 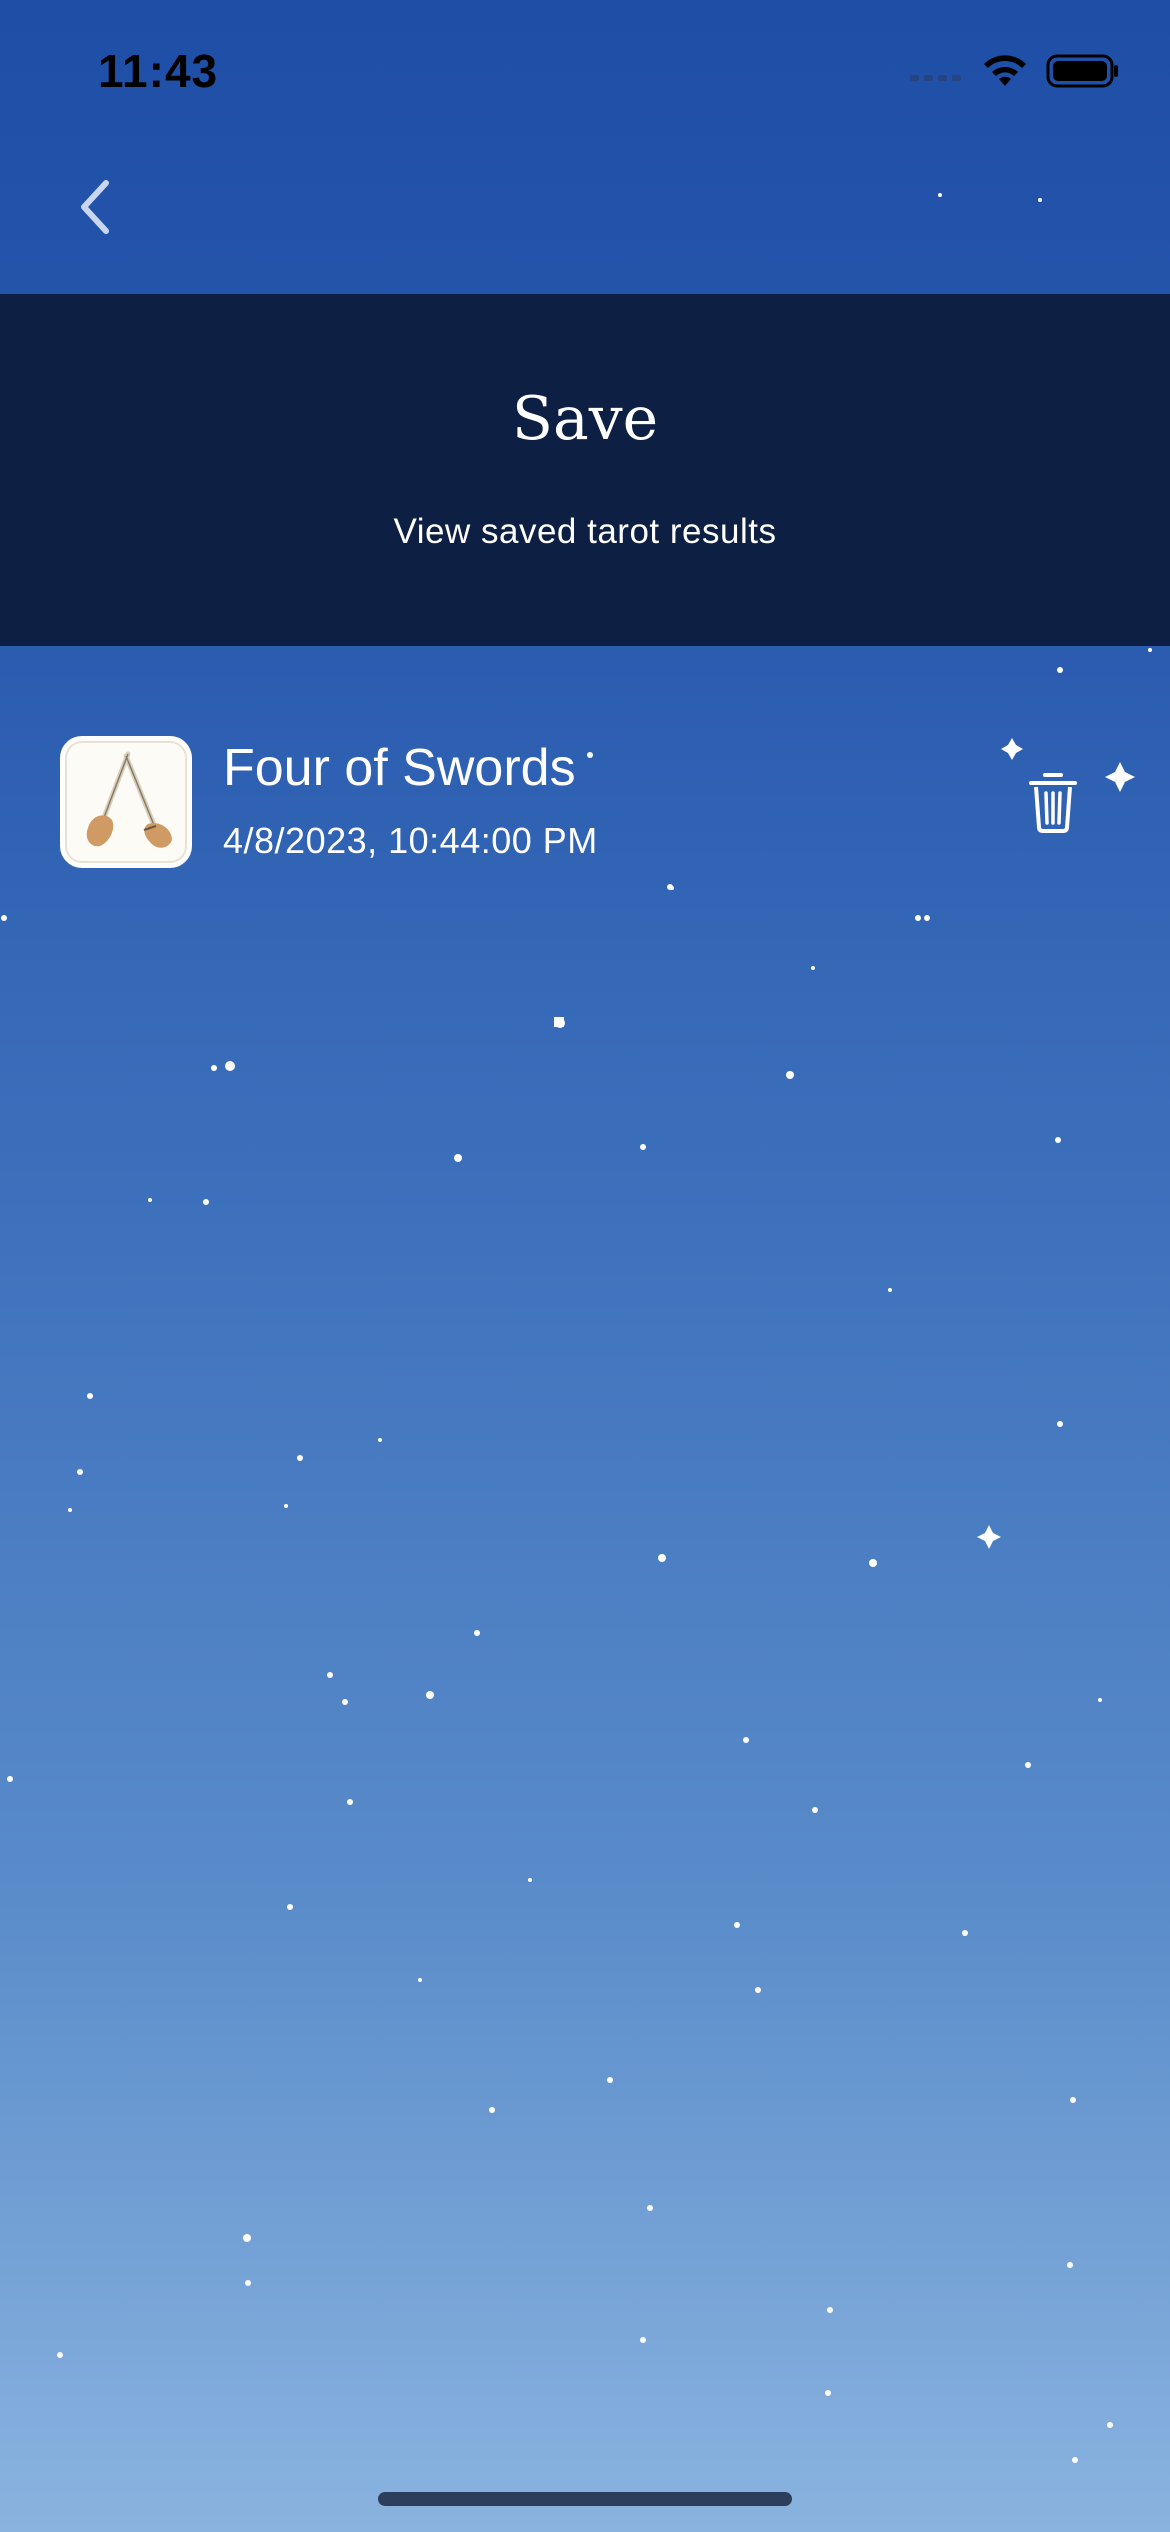 I want to click on cellular-signal-icon, so click(x=935, y=78).